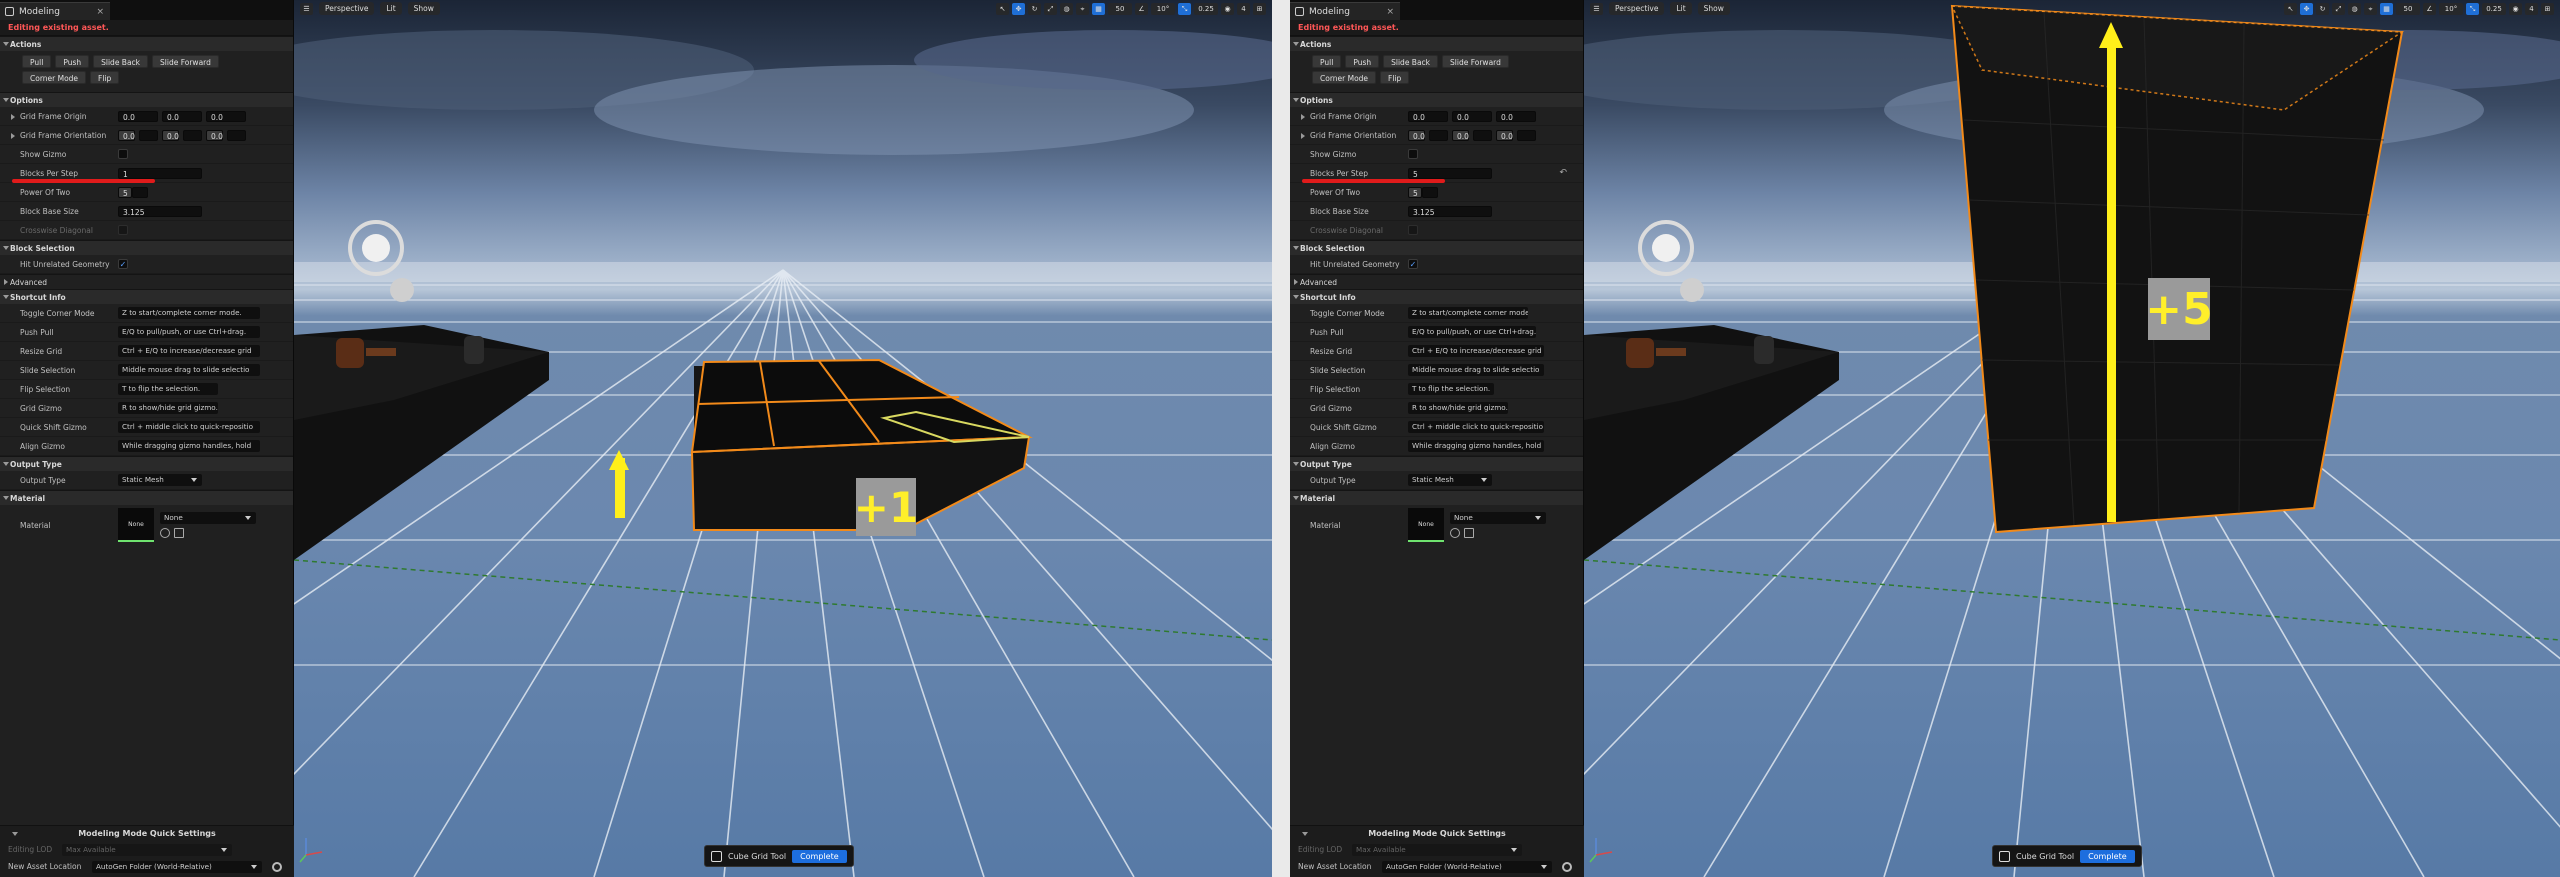 The width and height of the screenshot is (2560, 877). I want to click on scale-snap-icon: ⤡, so click(1184, 8).